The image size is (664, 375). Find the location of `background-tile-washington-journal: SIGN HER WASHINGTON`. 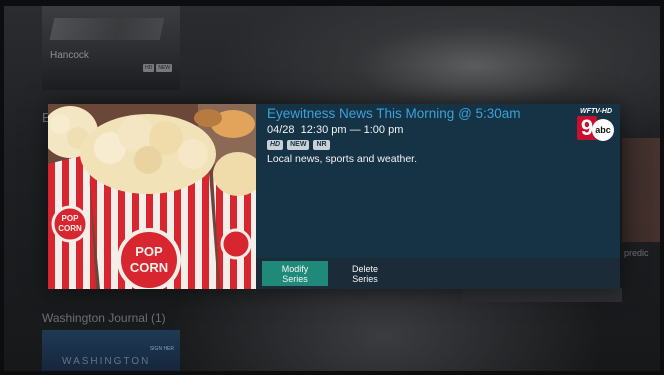

background-tile-washington-journal: SIGN HER WASHINGTON is located at coordinates (111, 350).